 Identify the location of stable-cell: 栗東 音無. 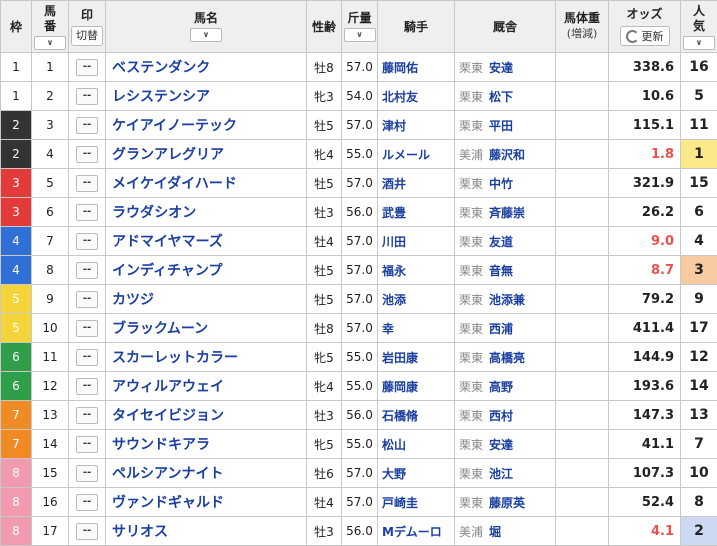
(505, 270).